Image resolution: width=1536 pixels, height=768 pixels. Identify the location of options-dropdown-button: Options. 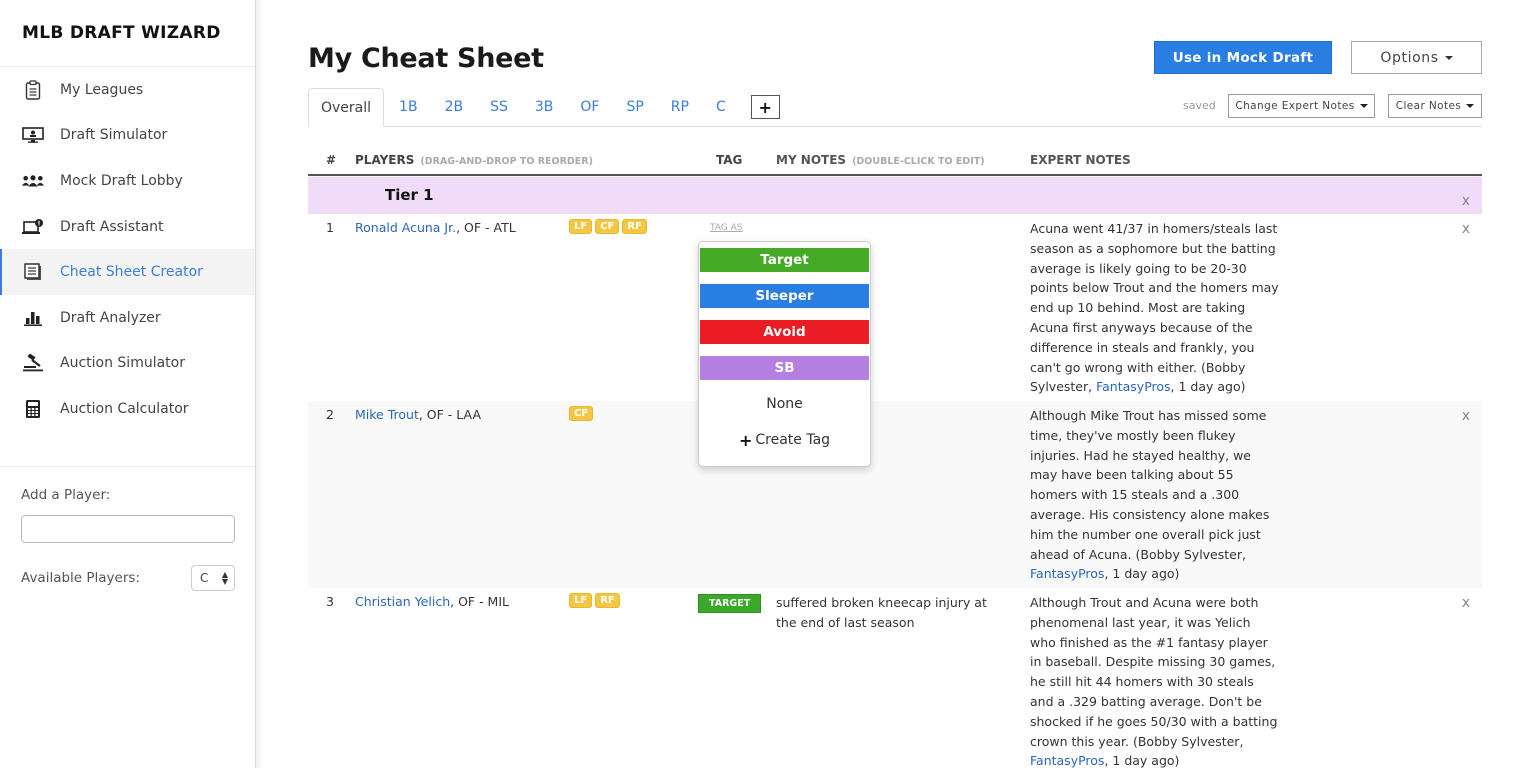
(1416, 57).